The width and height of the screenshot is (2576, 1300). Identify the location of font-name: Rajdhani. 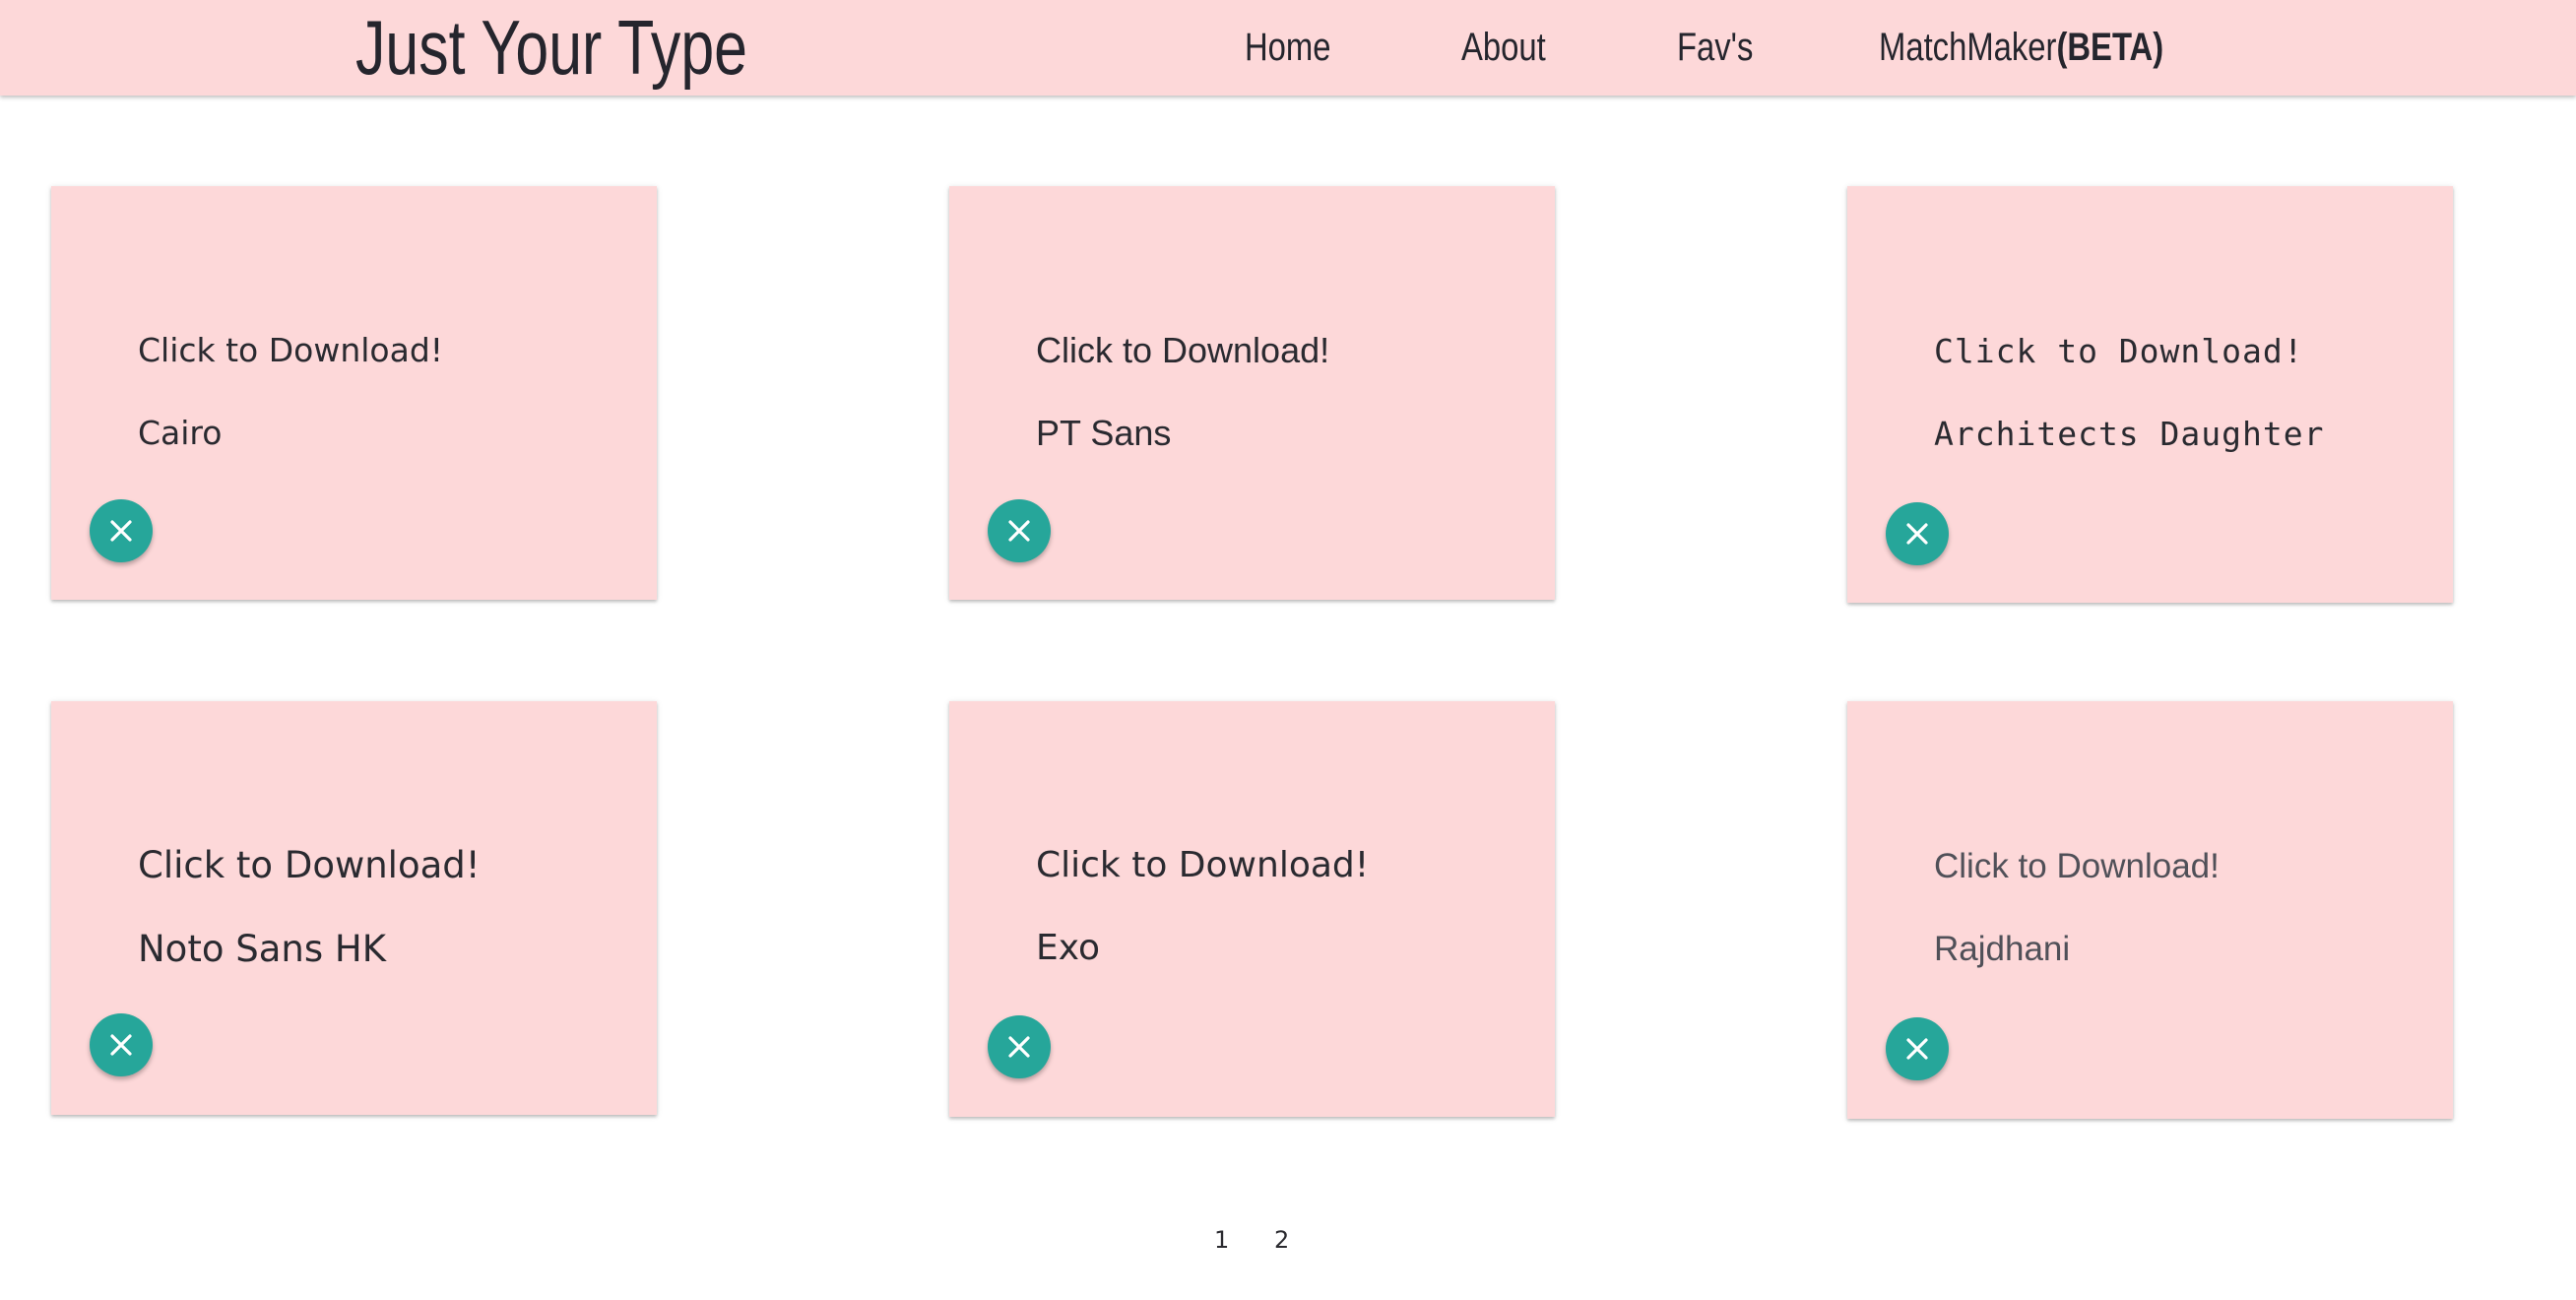
(2002, 949).